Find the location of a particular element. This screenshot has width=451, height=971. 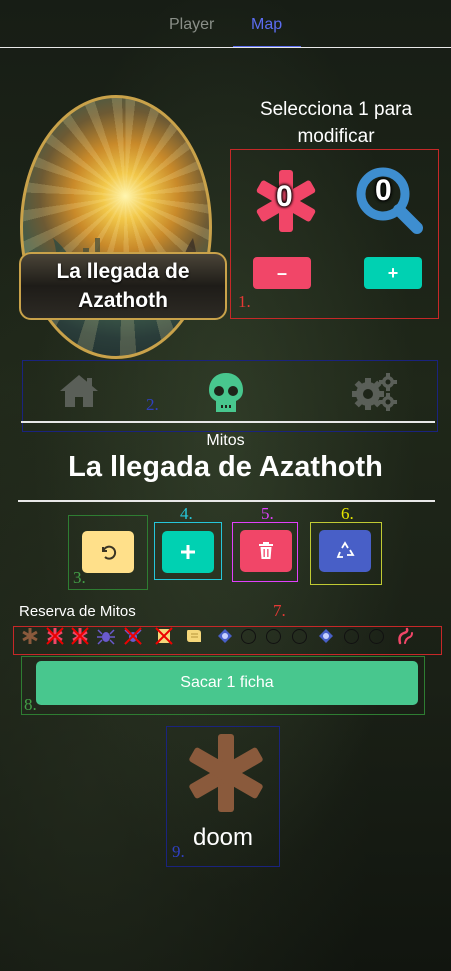

scenario-card-title: La llegada de Azathoth is located at coordinates (123, 286).